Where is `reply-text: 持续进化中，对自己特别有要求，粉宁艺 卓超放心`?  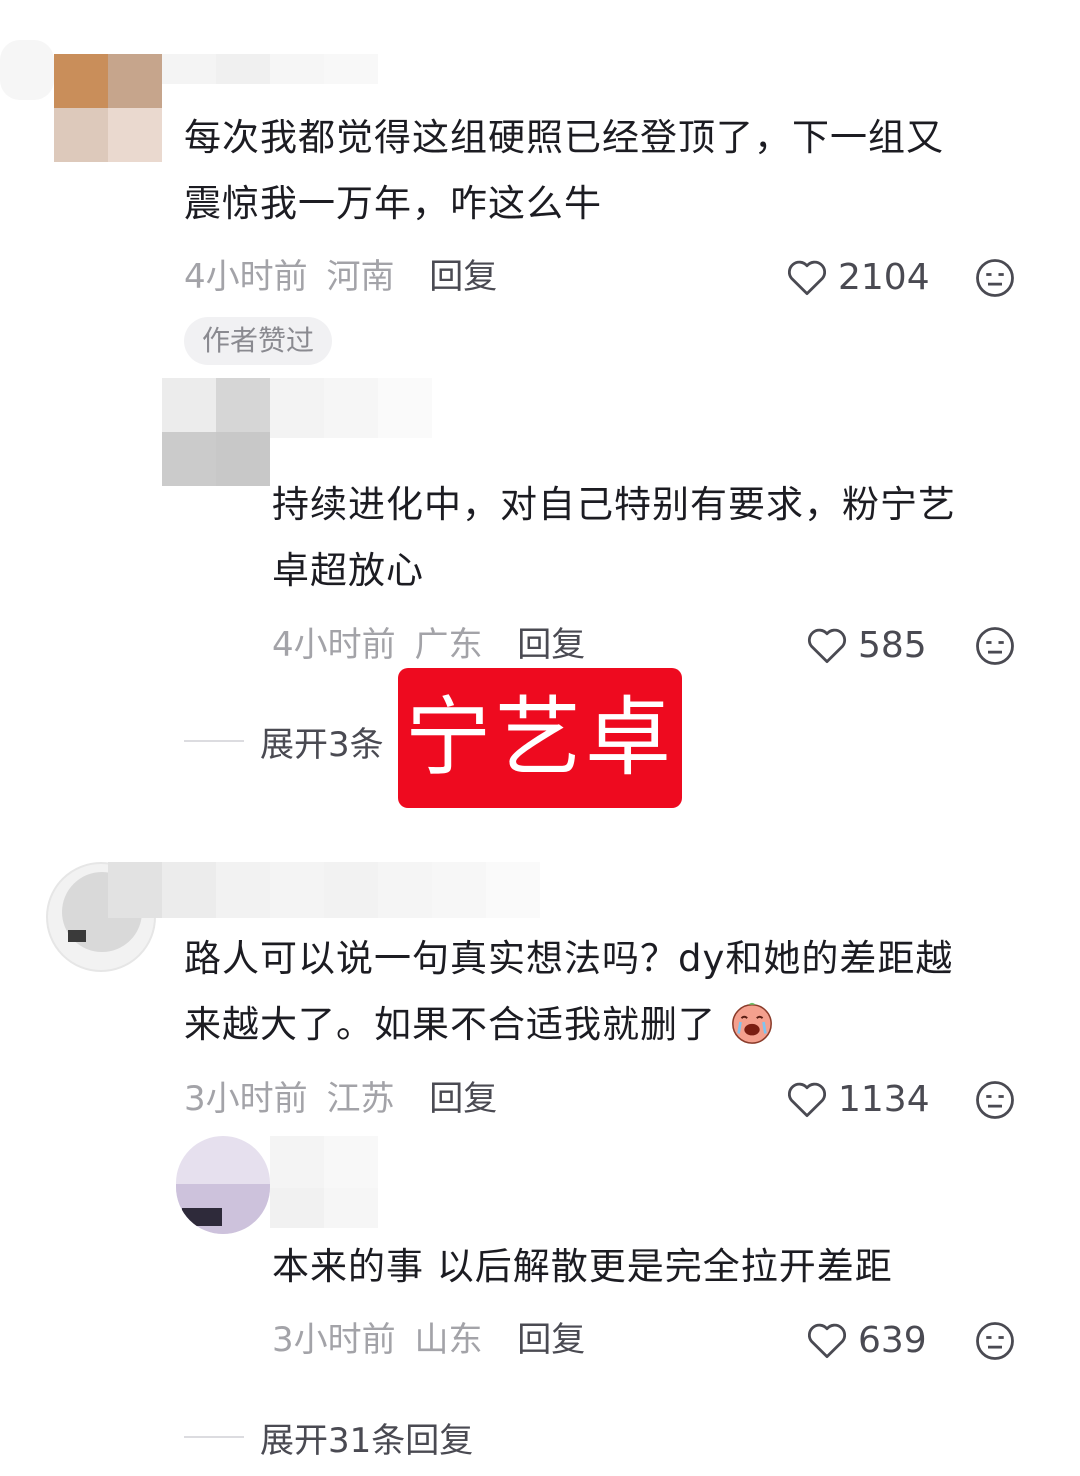
reply-text: 持续进化中，对自己特别有要求，粉宁艺 卓超放心 is located at coordinates (614, 537).